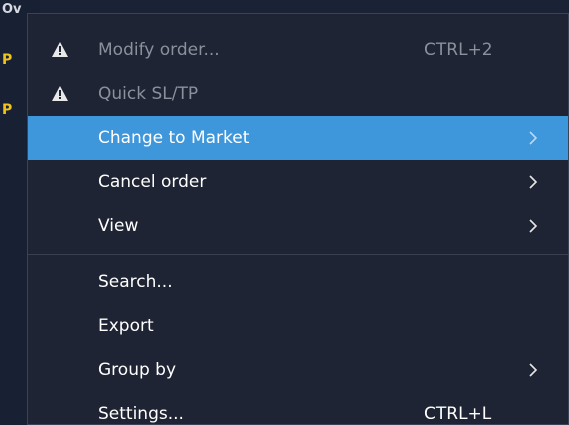 The image size is (569, 425). What do you see at coordinates (298, 226) in the screenshot?
I see `menu-item-view: View` at bounding box center [298, 226].